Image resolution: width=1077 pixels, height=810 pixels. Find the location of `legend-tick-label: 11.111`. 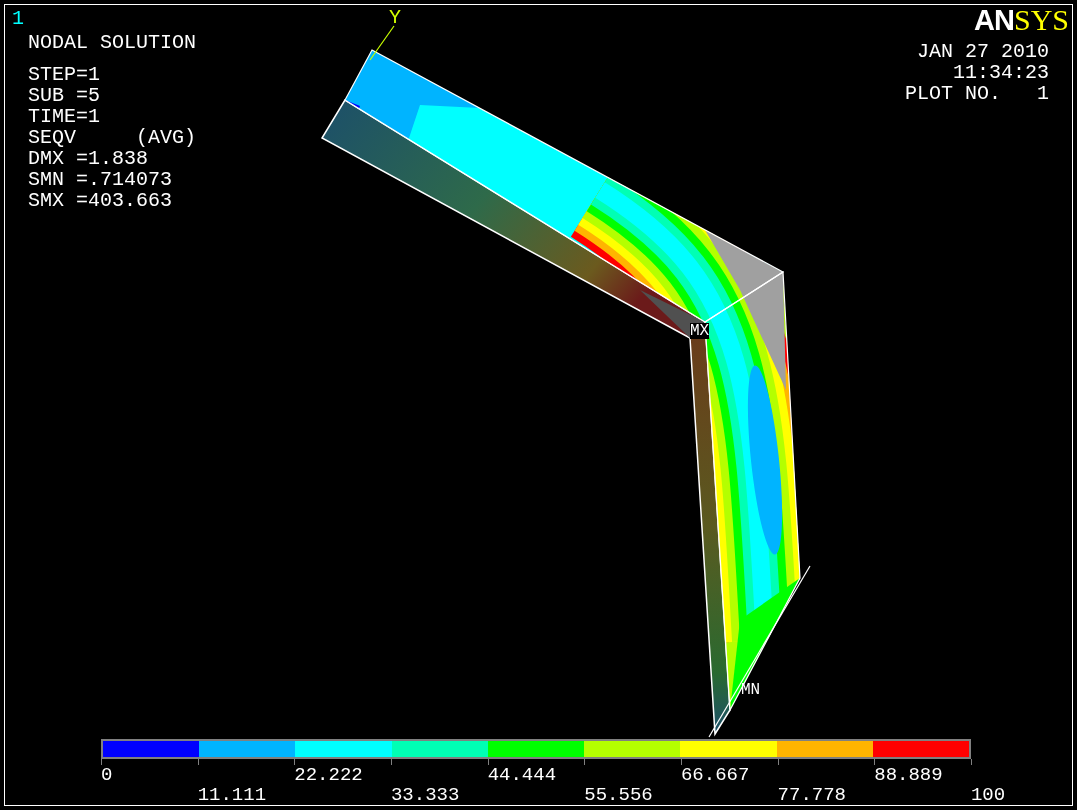

legend-tick-label: 11.111 is located at coordinates (232, 795).